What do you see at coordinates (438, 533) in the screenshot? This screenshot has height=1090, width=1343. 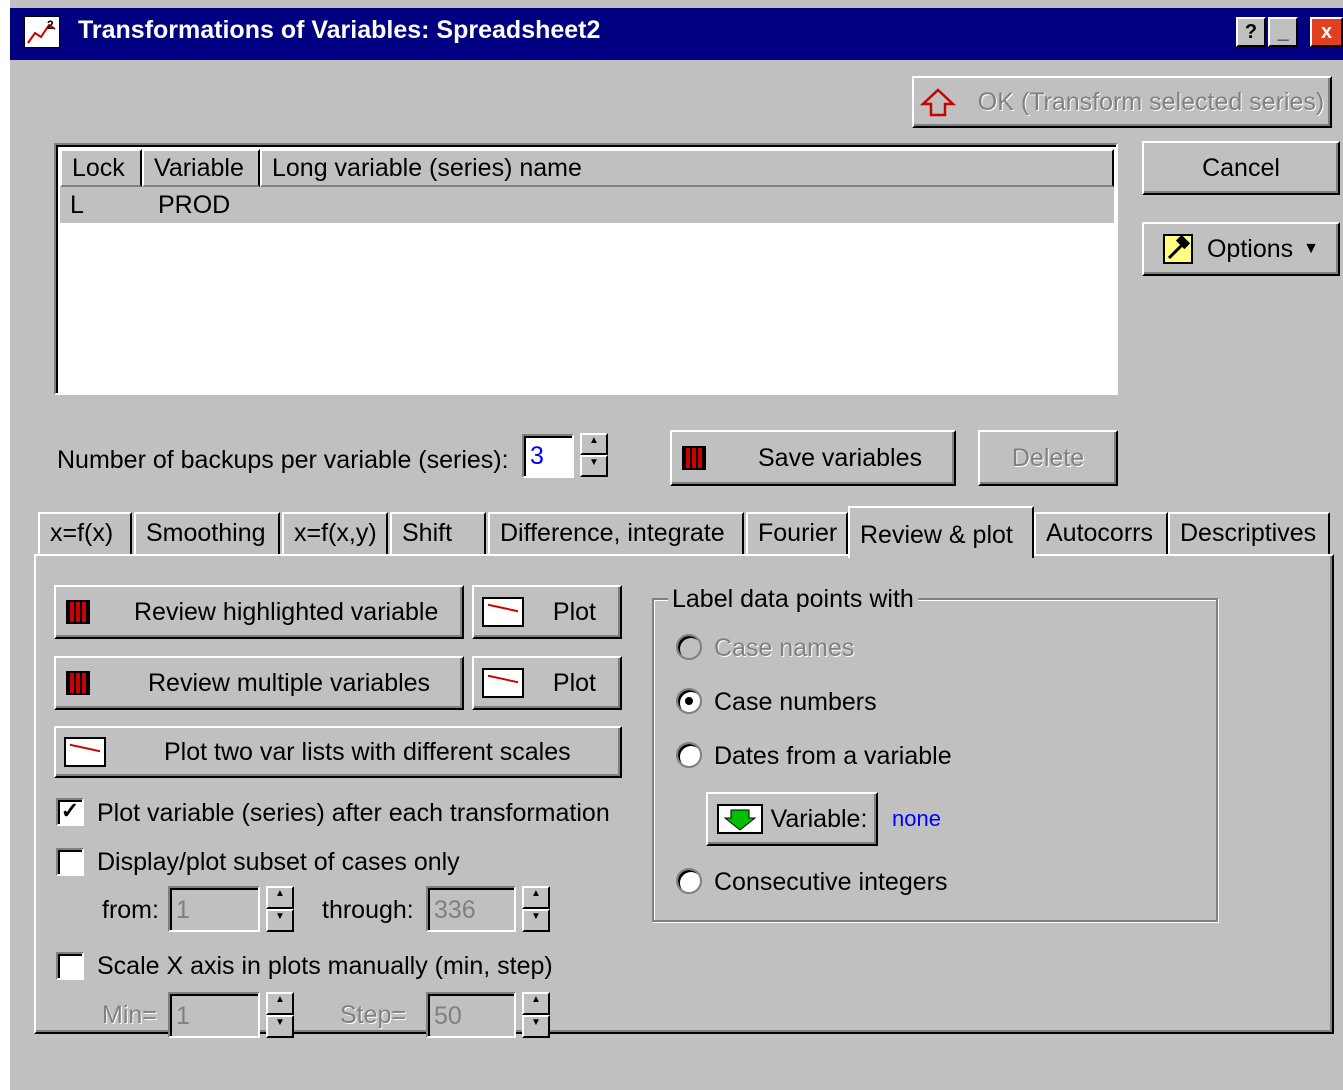 I see `tab-shift: Shift` at bounding box center [438, 533].